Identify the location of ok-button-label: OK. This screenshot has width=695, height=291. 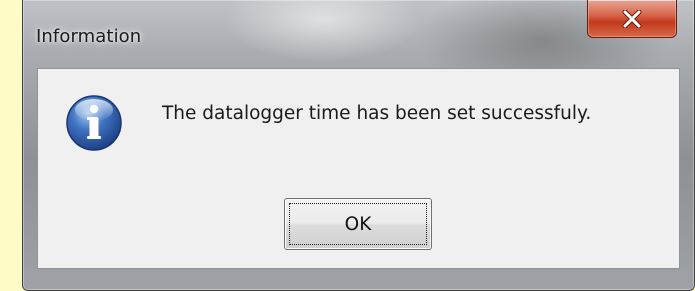
(358, 224).